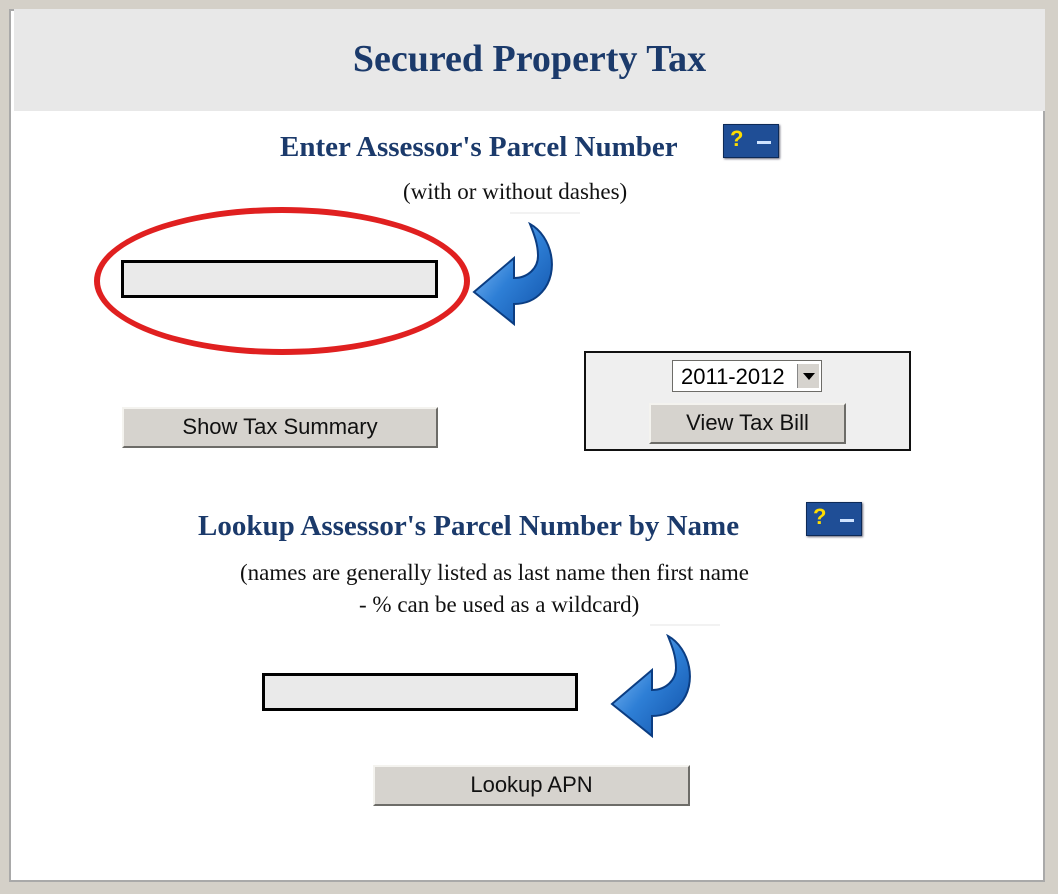 The image size is (1058, 894). Describe the element at coordinates (479, 147) in the screenshot. I see `parcel-heading: Enter Assessor's Parcel Number` at that location.